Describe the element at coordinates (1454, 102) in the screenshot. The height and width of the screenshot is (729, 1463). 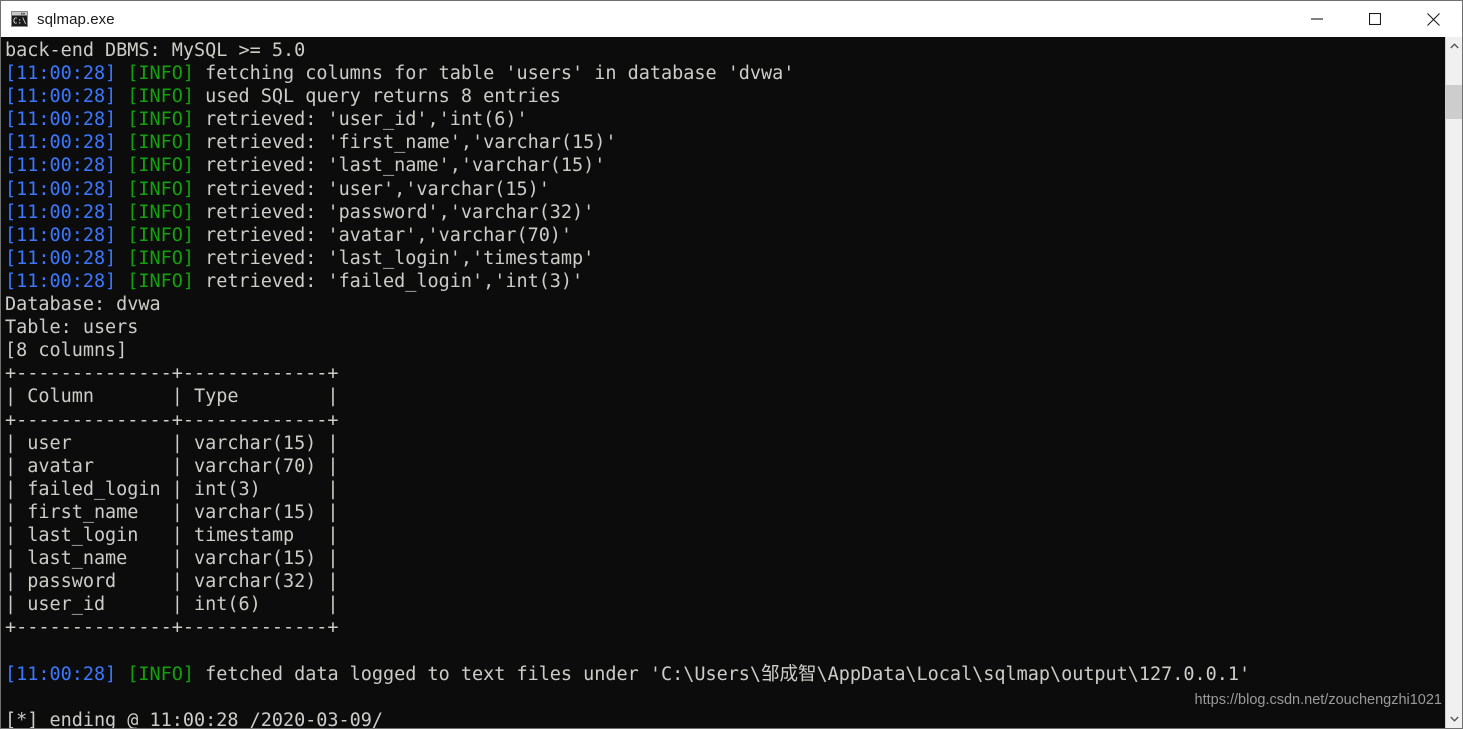
I see `scrollbar-thumb` at that location.